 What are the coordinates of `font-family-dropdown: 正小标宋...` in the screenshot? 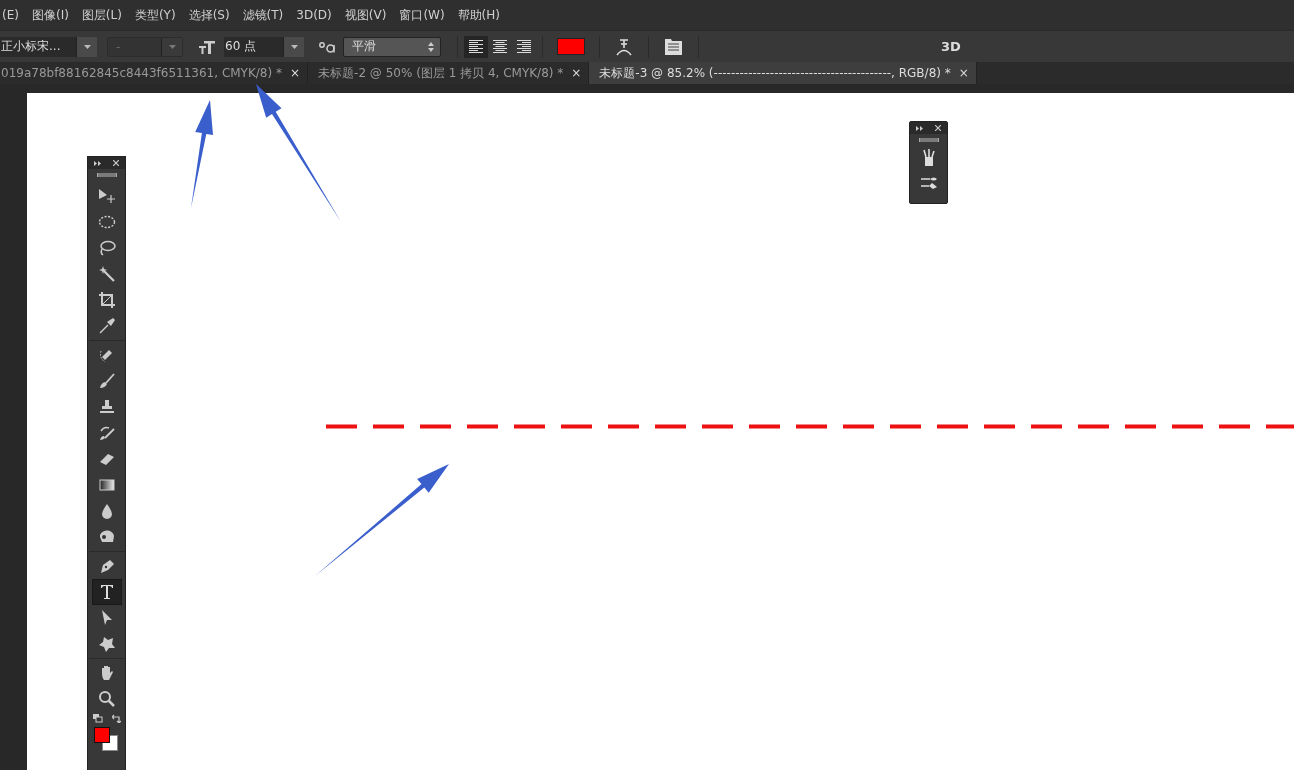 It's located at (48, 46).